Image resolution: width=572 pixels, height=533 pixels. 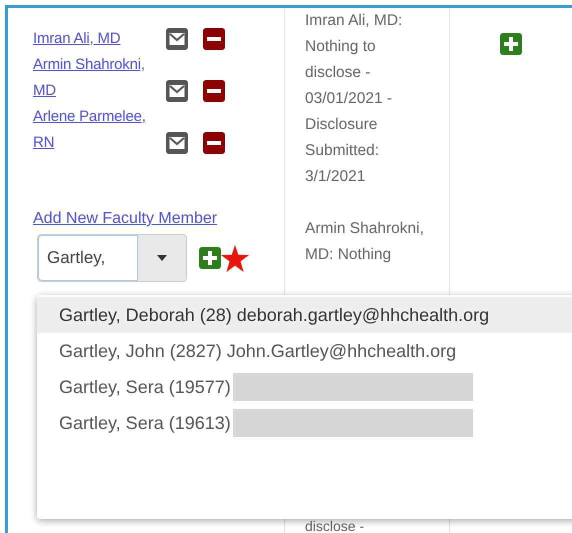 I want to click on disclosure-text: disclose -, so click(x=335, y=526).